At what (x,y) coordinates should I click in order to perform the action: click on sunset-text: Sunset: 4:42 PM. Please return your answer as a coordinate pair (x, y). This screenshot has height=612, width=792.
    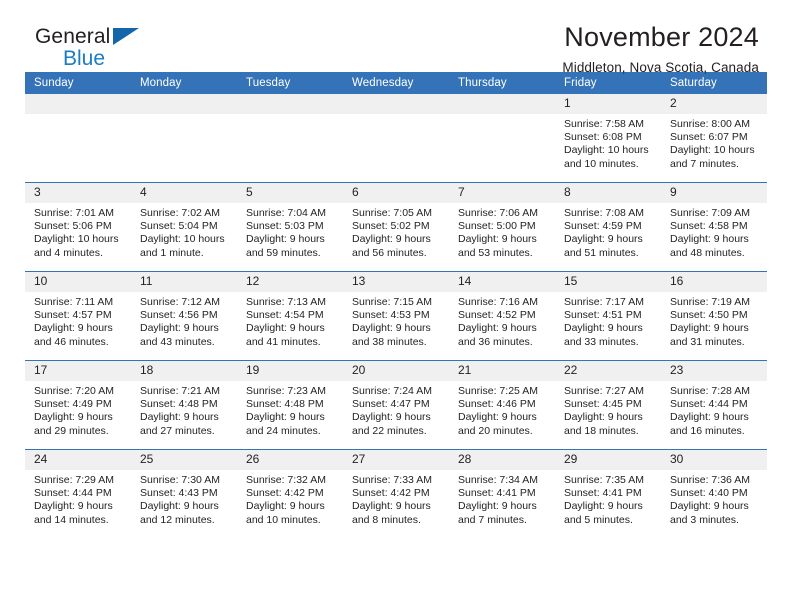
    Looking at the image, I should click on (391, 493).